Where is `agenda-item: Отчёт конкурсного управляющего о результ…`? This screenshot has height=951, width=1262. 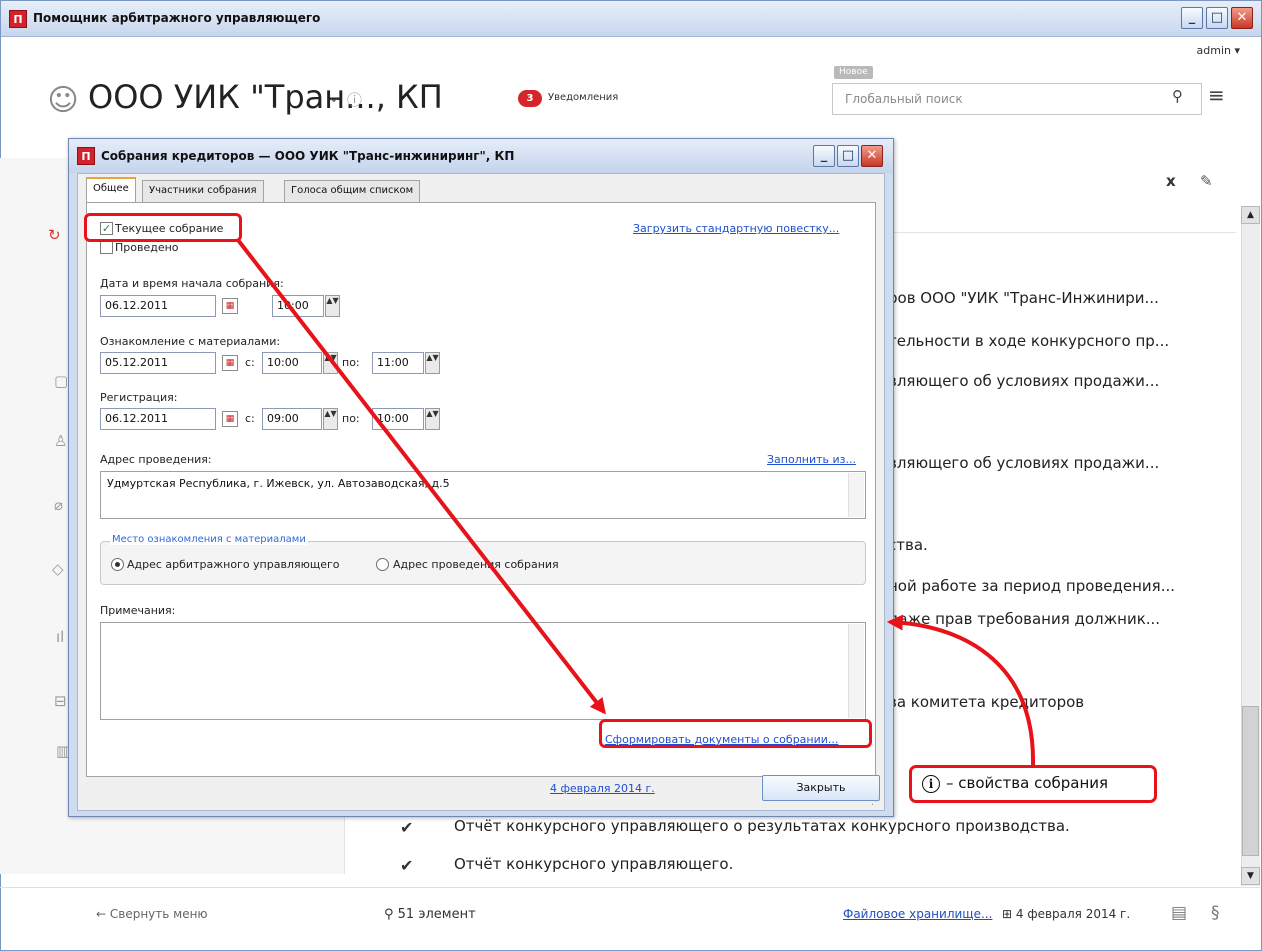 agenda-item: Отчёт конкурсного управляющего о результ… is located at coordinates (762, 826).